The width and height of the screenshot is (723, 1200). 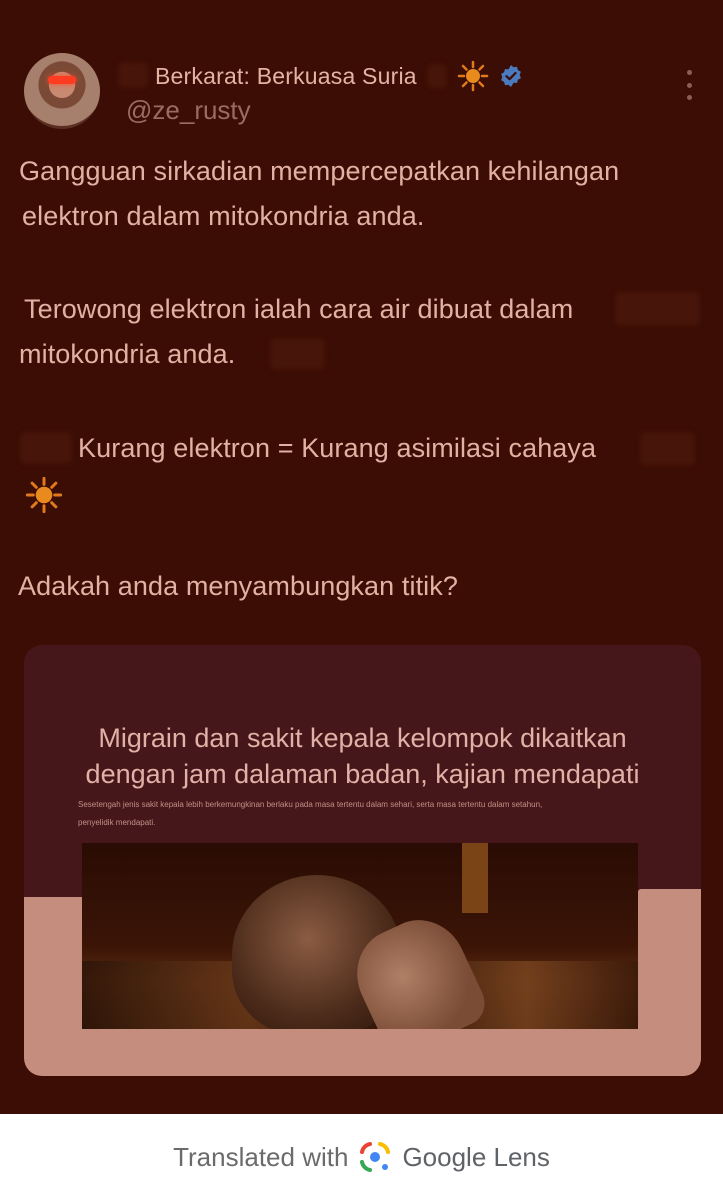 What do you see at coordinates (62, 91) in the screenshot?
I see `avatar` at bounding box center [62, 91].